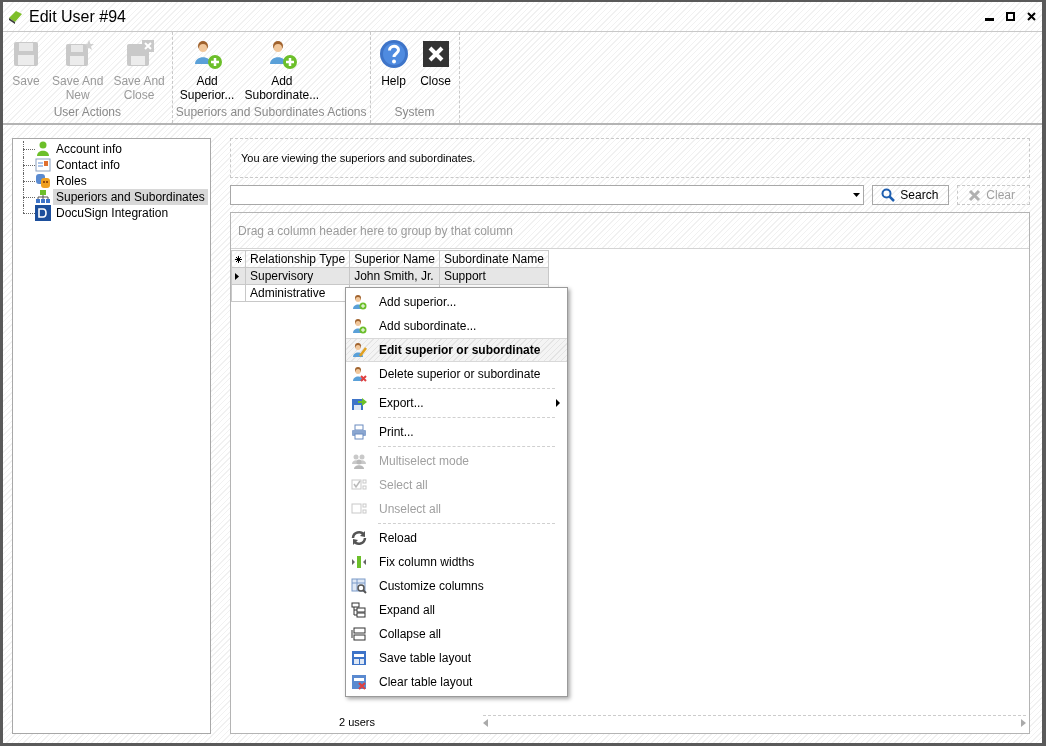 The height and width of the screenshot is (746, 1046). What do you see at coordinates (43, 149) in the screenshot?
I see `person-icon` at bounding box center [43, 149].